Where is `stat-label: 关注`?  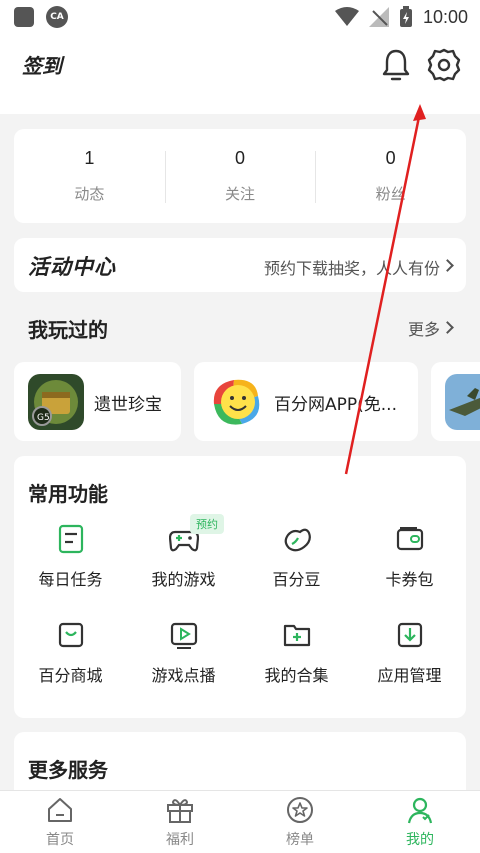 stat-label: 关注 is located at coordinates (240, 194).